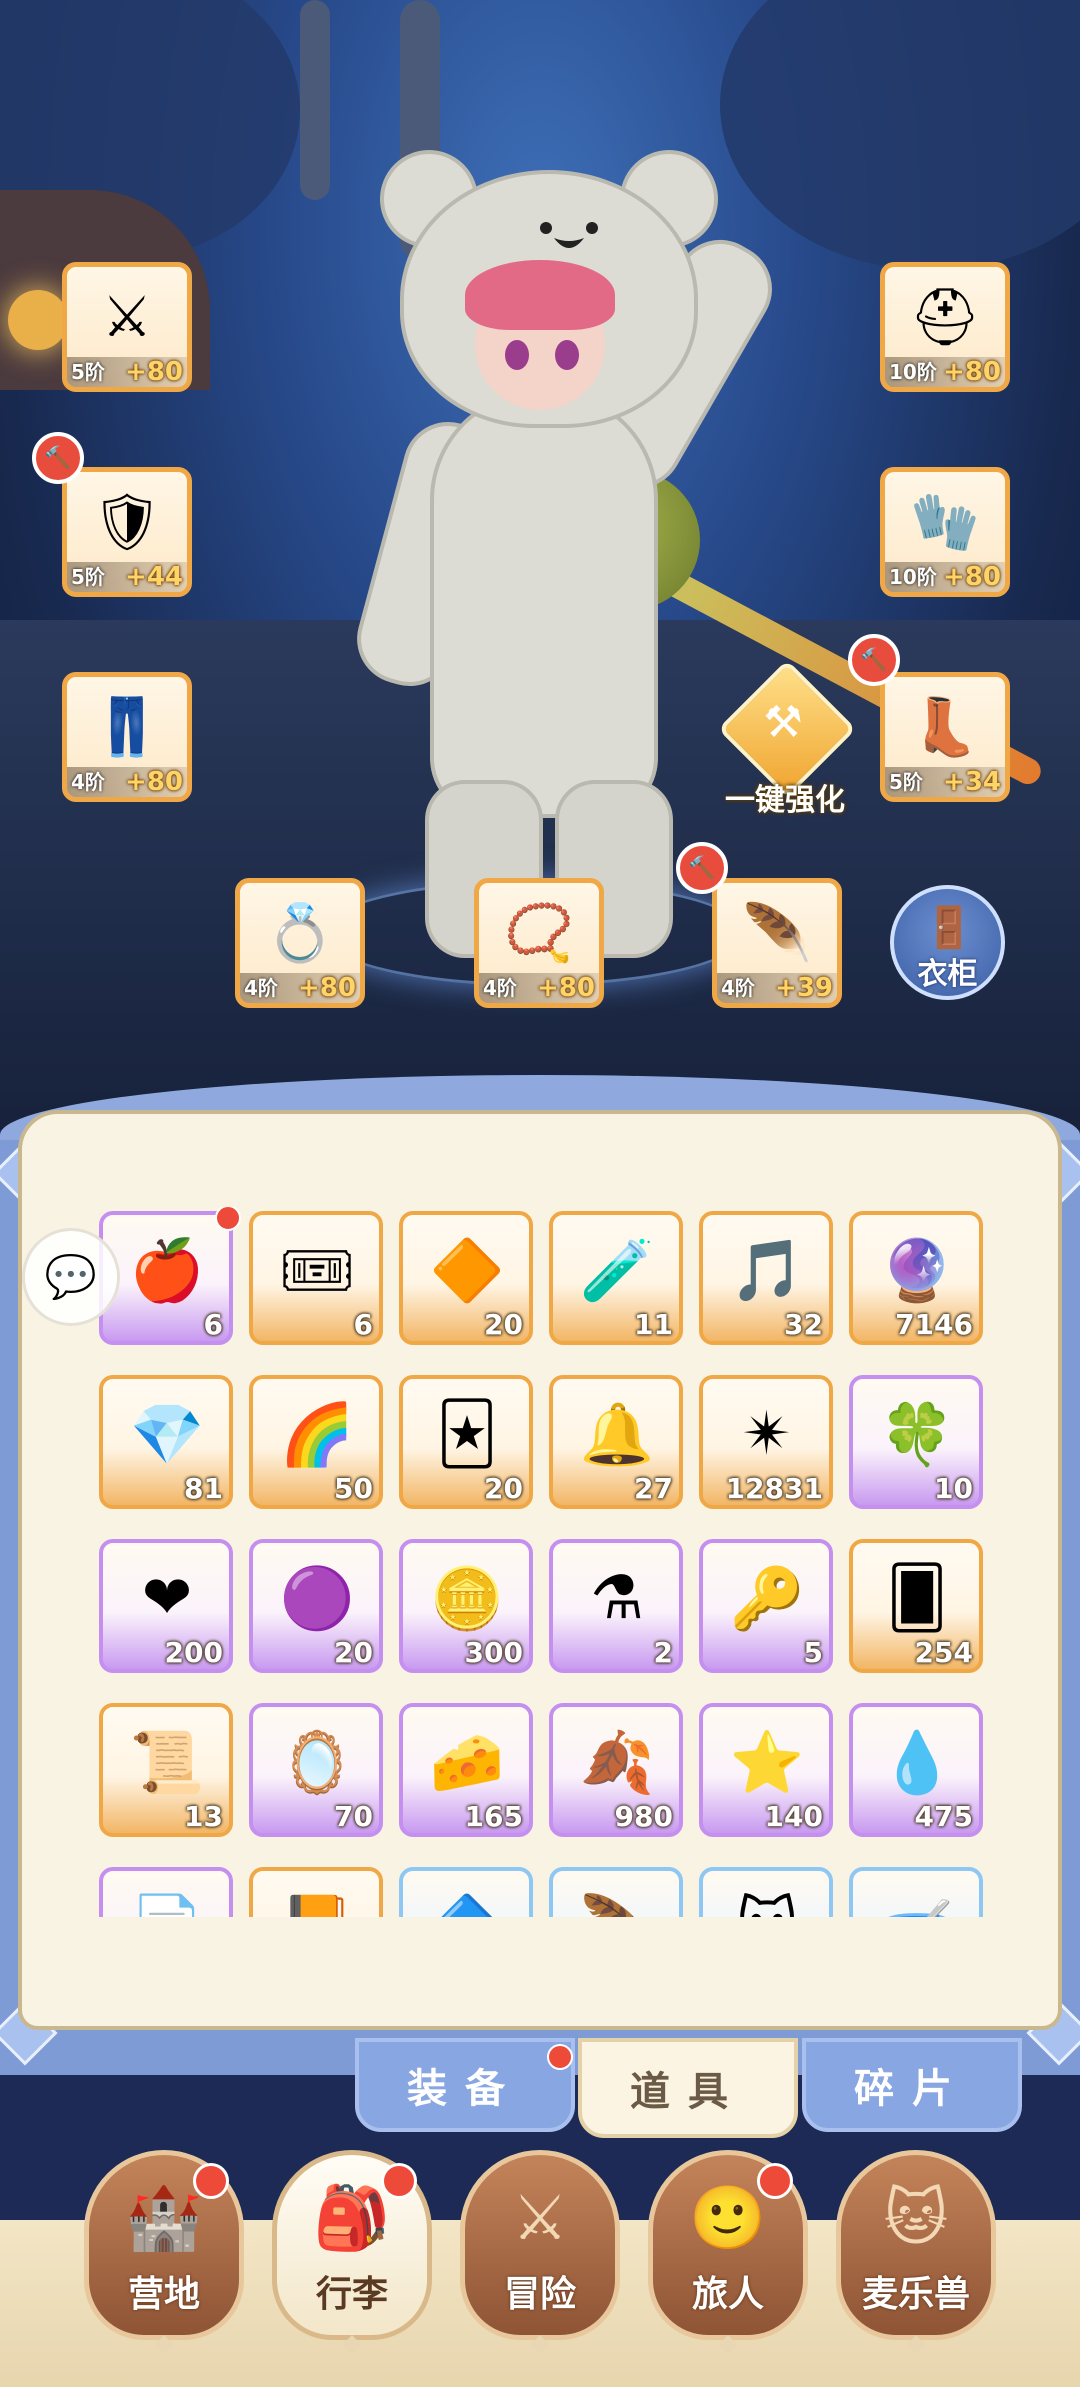 This screenshot has height=2387, width=1080. What do you see at coordinates (616, 1278) in the screenshot?
I see `inventory-item: 🧪 11` at bounding box center [616, 1278].